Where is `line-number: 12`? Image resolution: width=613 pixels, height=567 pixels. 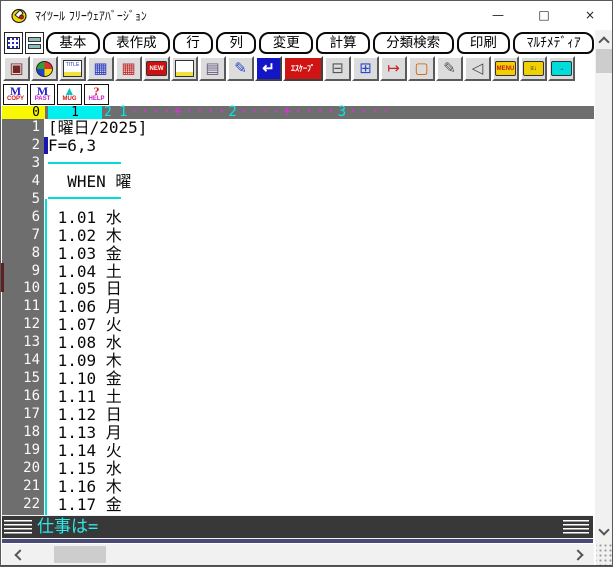 line-number: 12 is located at coordinates (31, 324).